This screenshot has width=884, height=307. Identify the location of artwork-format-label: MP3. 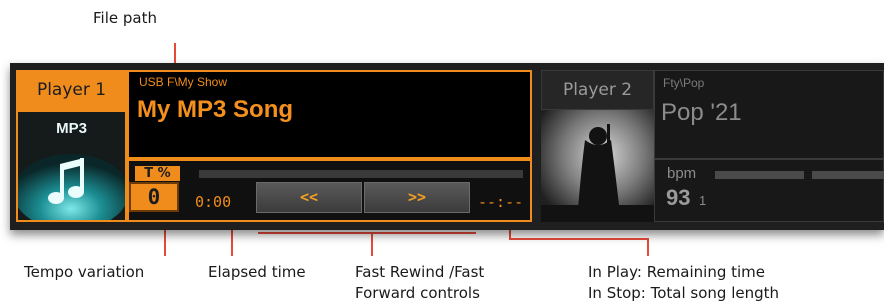
(71, 128).